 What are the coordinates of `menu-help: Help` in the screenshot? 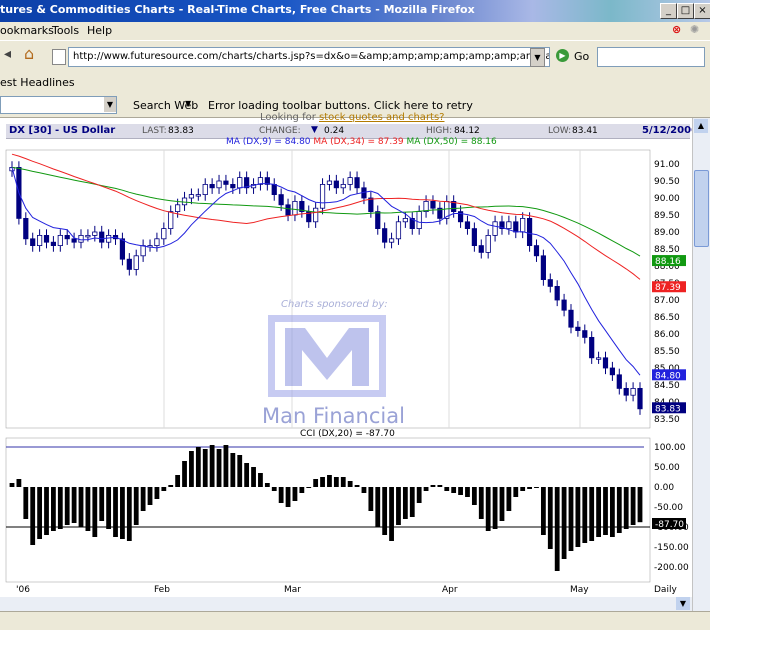 It's located at (99, 30).